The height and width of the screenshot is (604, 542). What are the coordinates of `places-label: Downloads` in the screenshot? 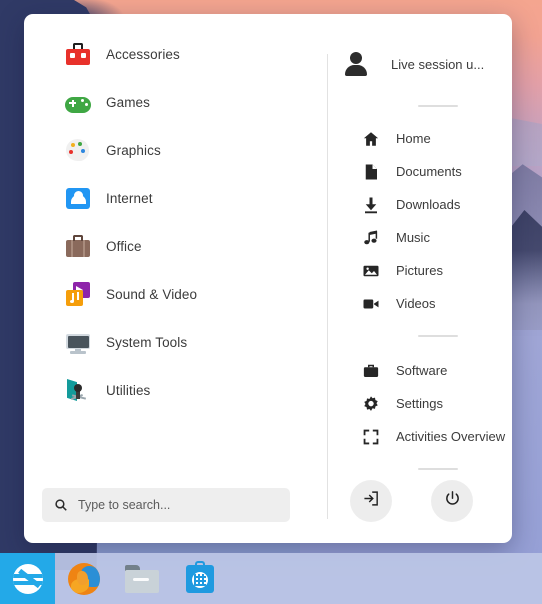 It's located at (428, 204).